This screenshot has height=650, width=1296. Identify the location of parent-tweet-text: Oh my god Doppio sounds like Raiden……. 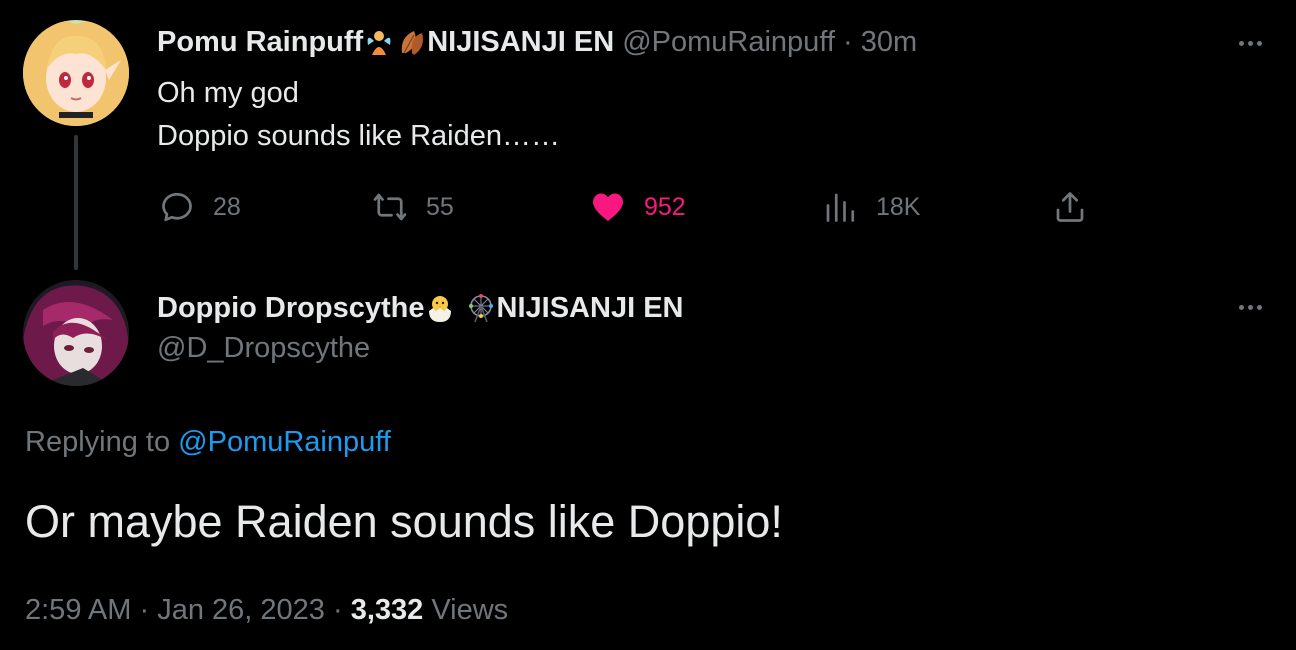
(358, 115).